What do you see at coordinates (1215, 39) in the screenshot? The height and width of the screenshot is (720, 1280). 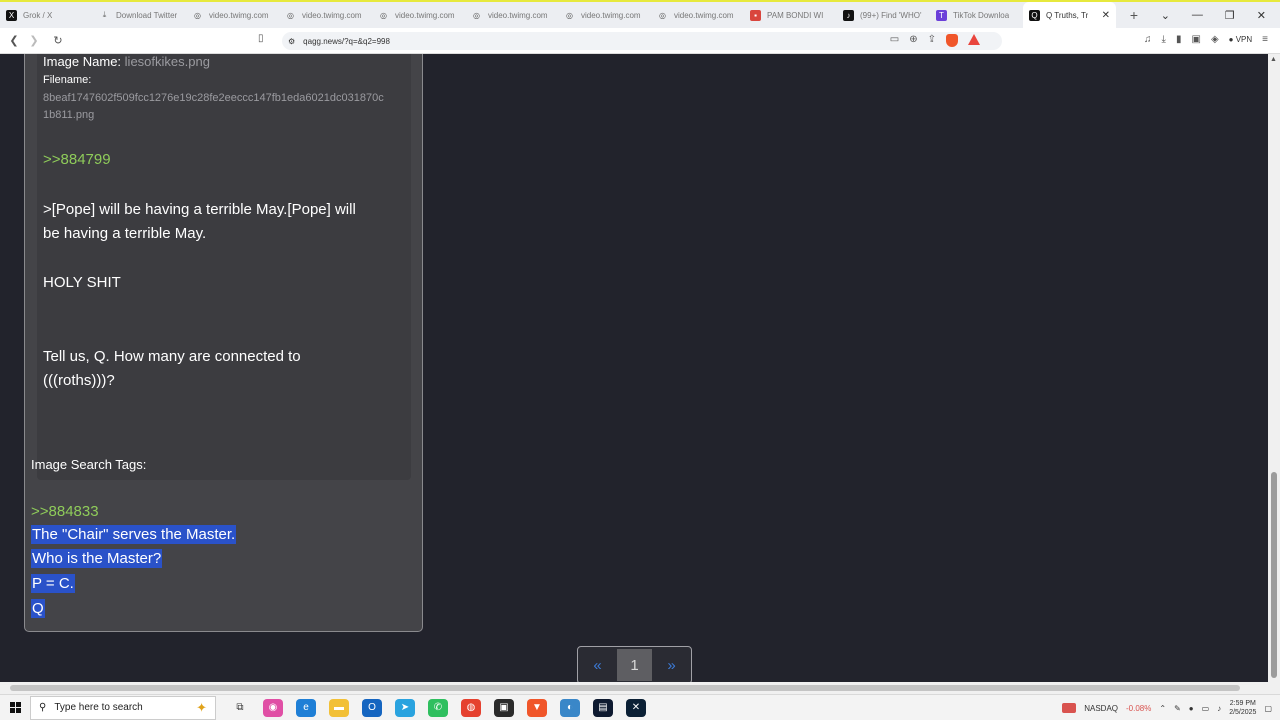 I see `leo-icon: ◈` at bounding box center [1215, 39].